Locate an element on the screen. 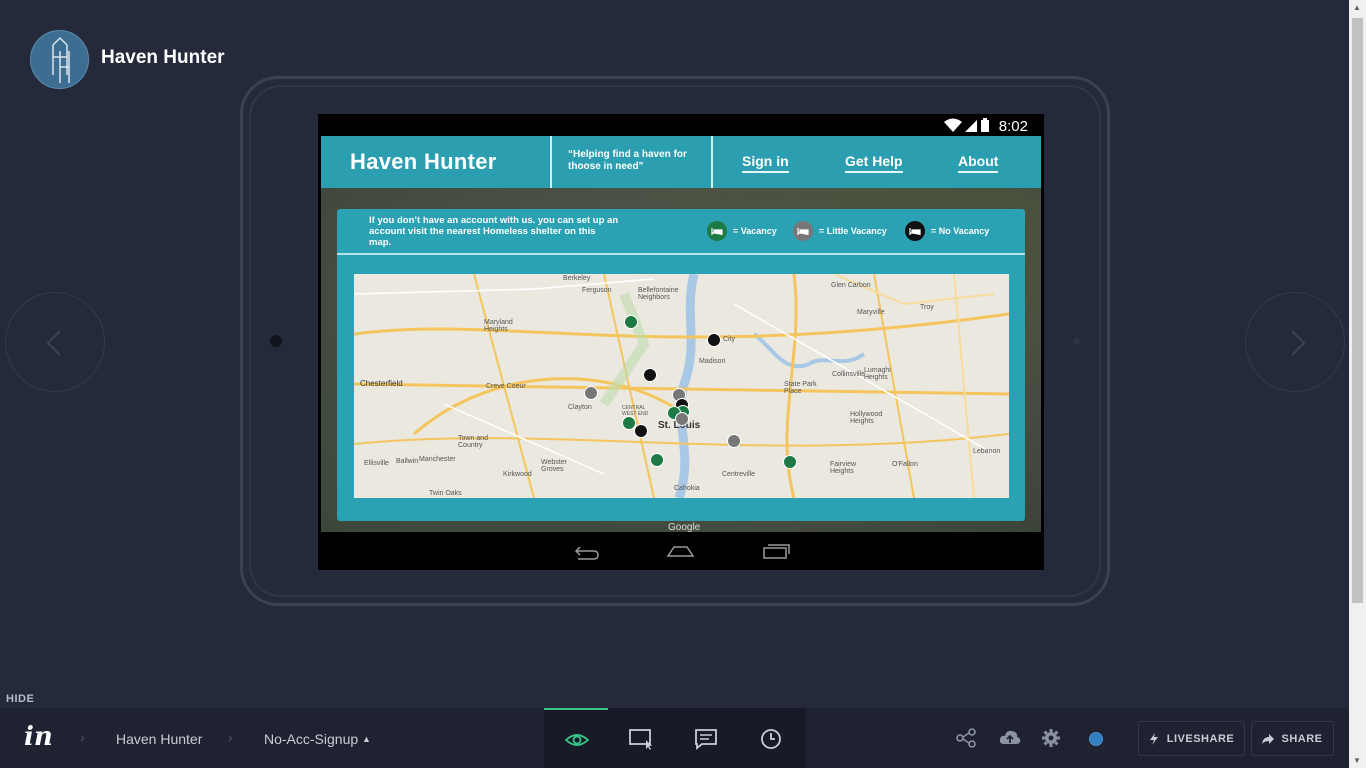 This screenshot has width=1366, height=768. eye-icon is located at coordinates (577, 740).